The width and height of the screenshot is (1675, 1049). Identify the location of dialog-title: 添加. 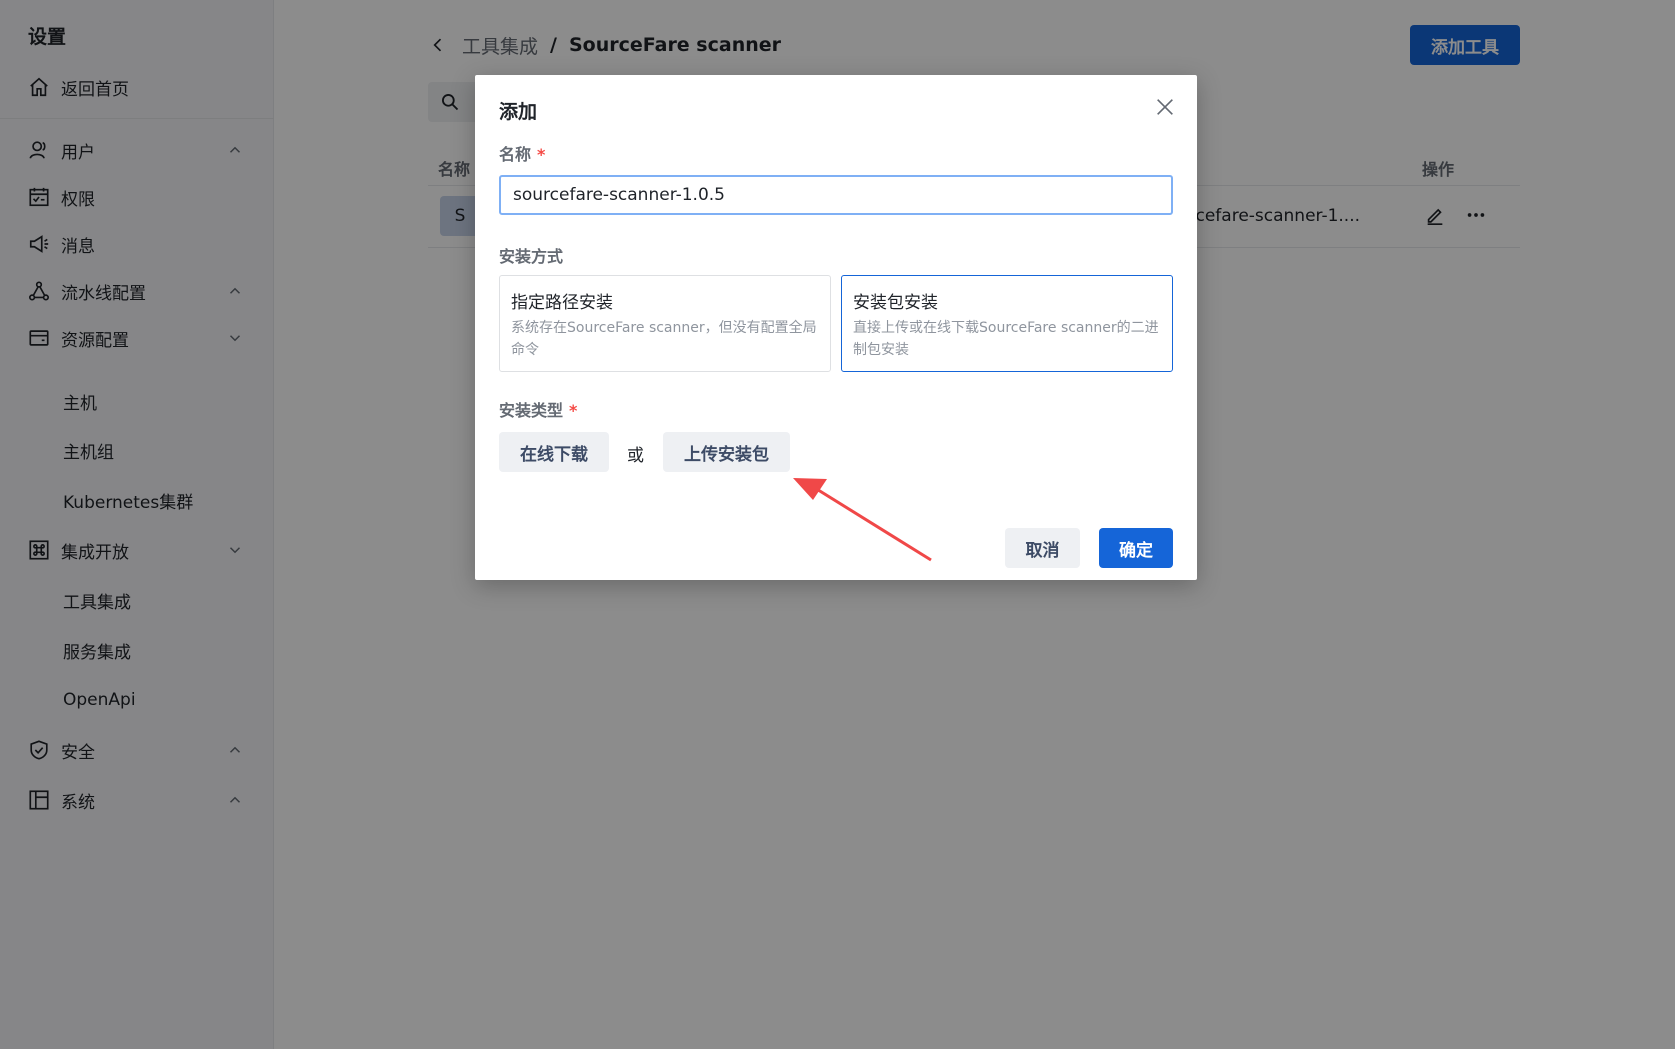
(518, 112).